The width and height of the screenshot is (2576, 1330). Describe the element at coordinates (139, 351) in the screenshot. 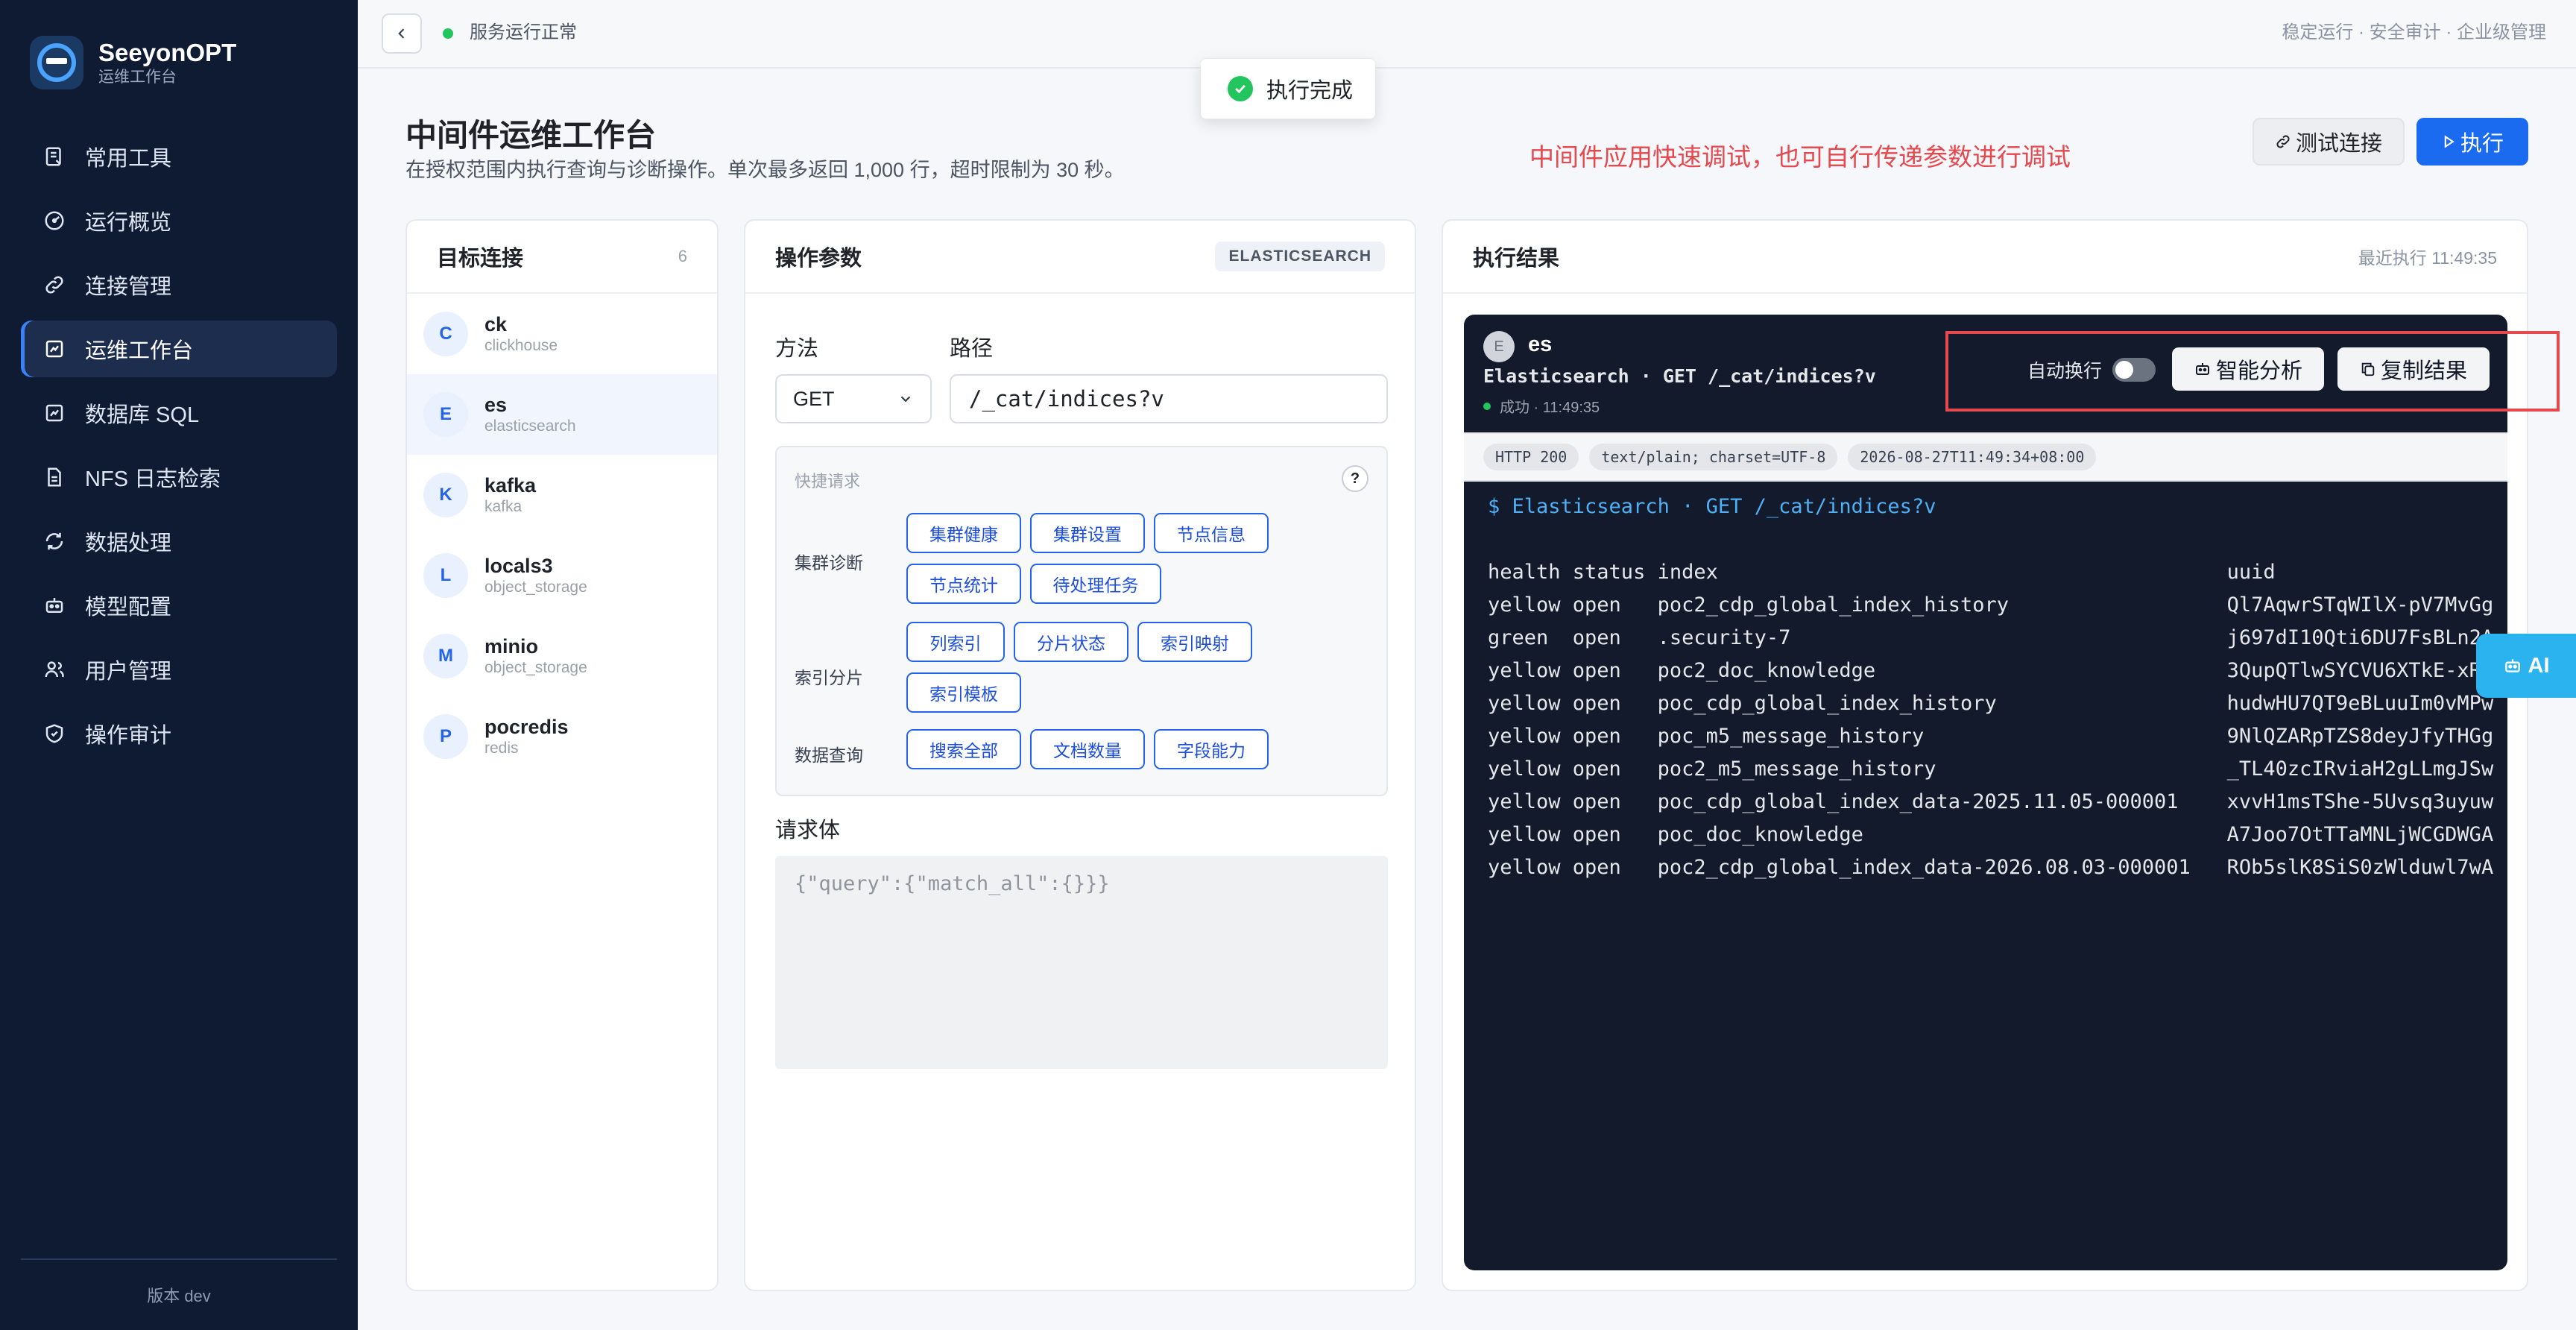

I see `sidebar-item-label: 运维工作台` at that location.